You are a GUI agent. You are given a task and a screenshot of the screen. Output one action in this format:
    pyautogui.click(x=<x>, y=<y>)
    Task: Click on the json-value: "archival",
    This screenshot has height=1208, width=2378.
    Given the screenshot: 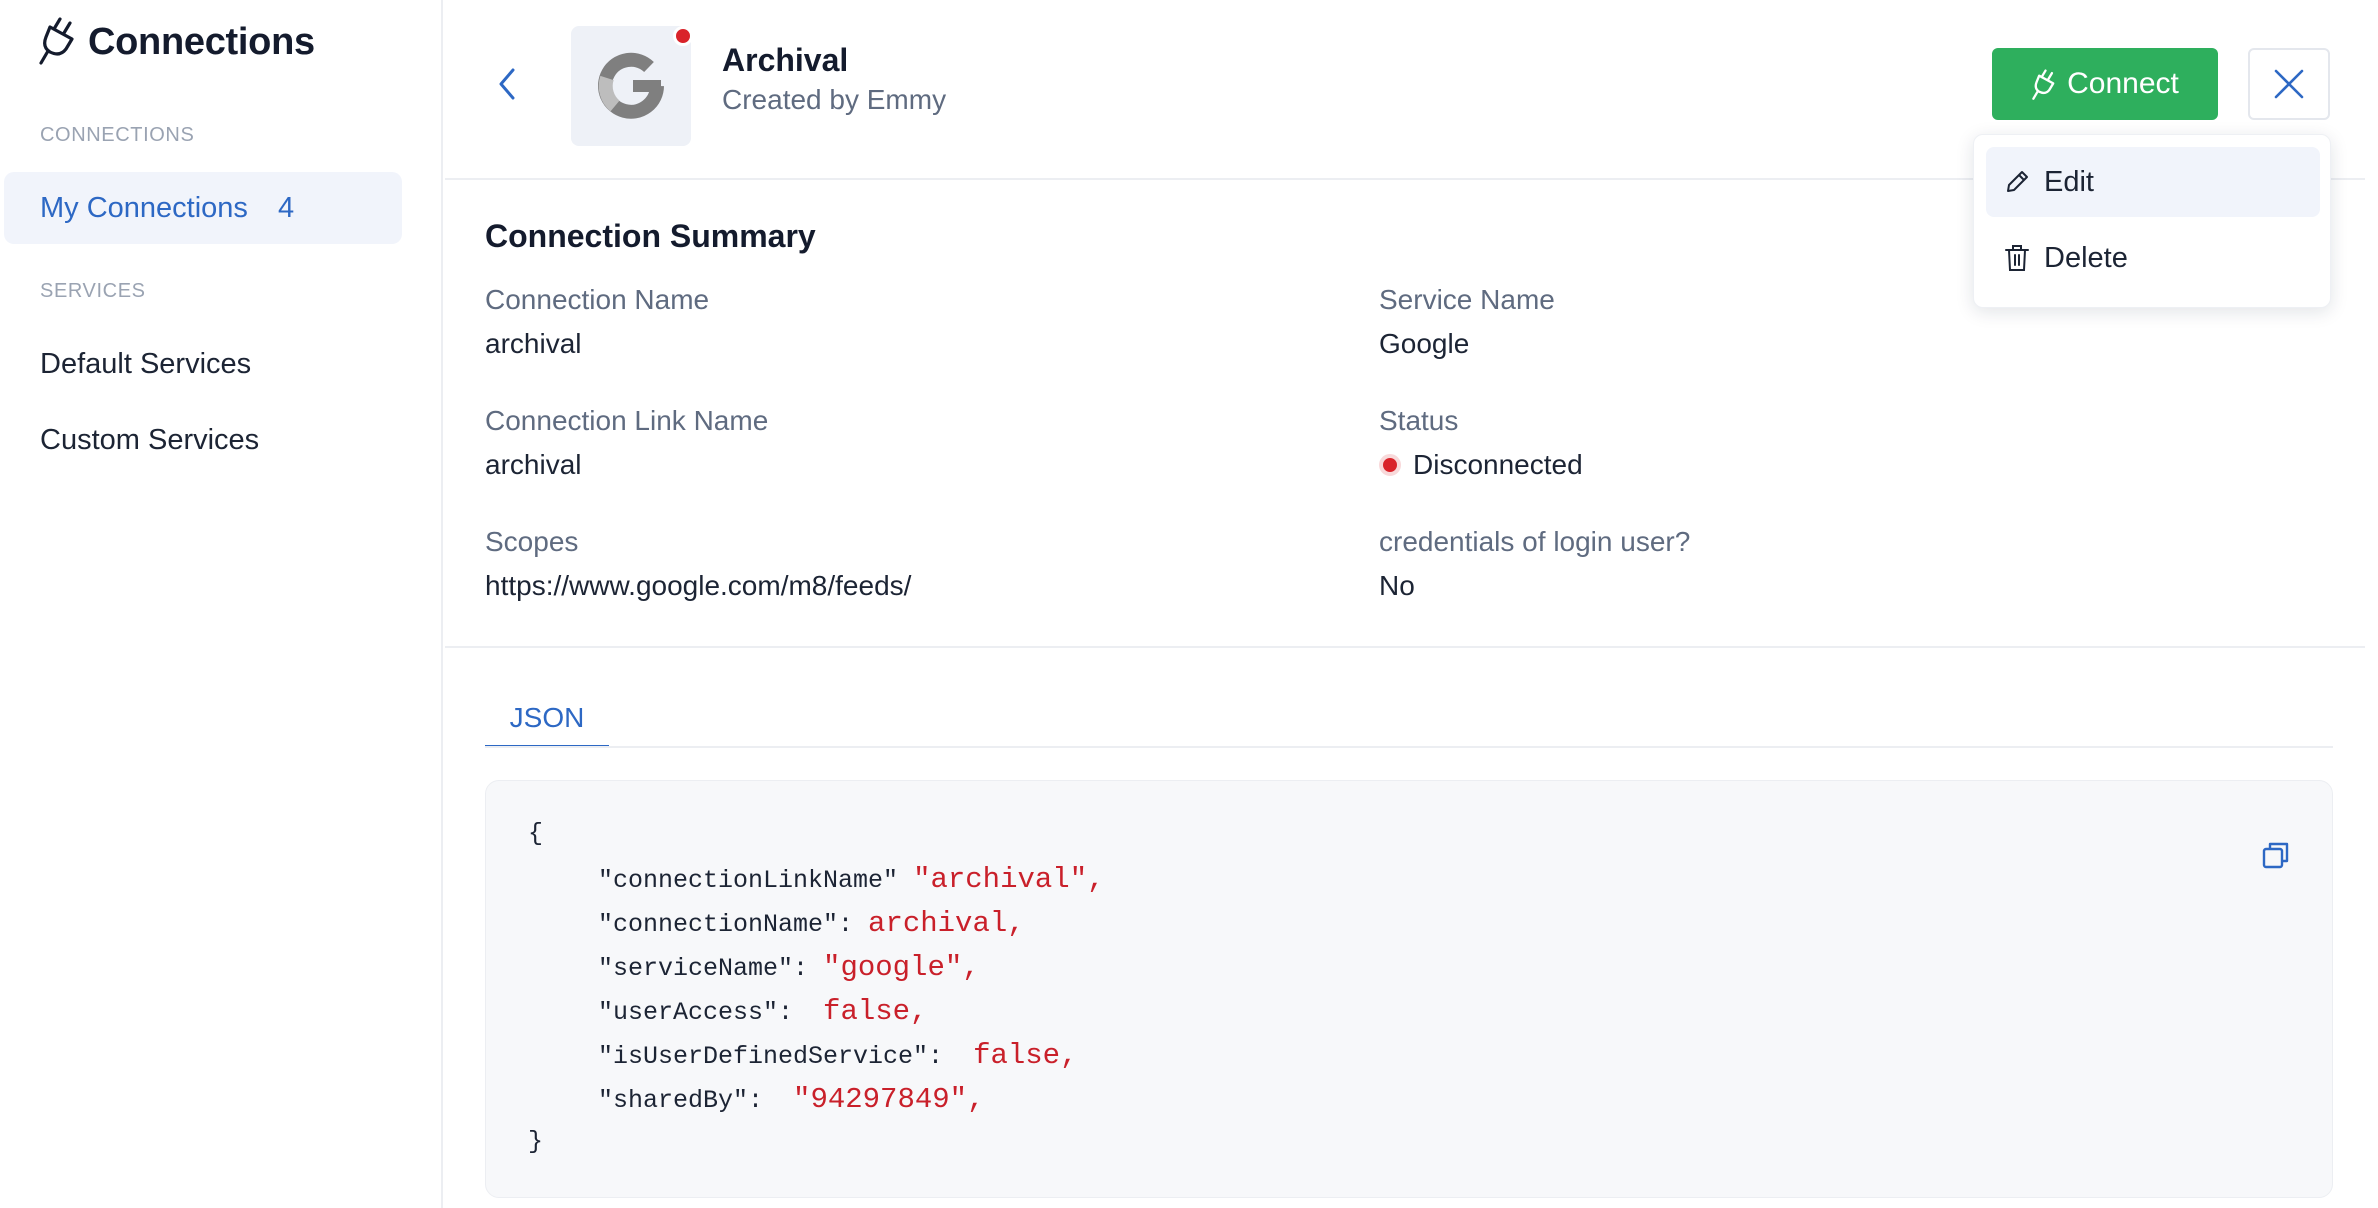 What is the action you would take?
    pyautogui.click(x=1009, y=879)
    